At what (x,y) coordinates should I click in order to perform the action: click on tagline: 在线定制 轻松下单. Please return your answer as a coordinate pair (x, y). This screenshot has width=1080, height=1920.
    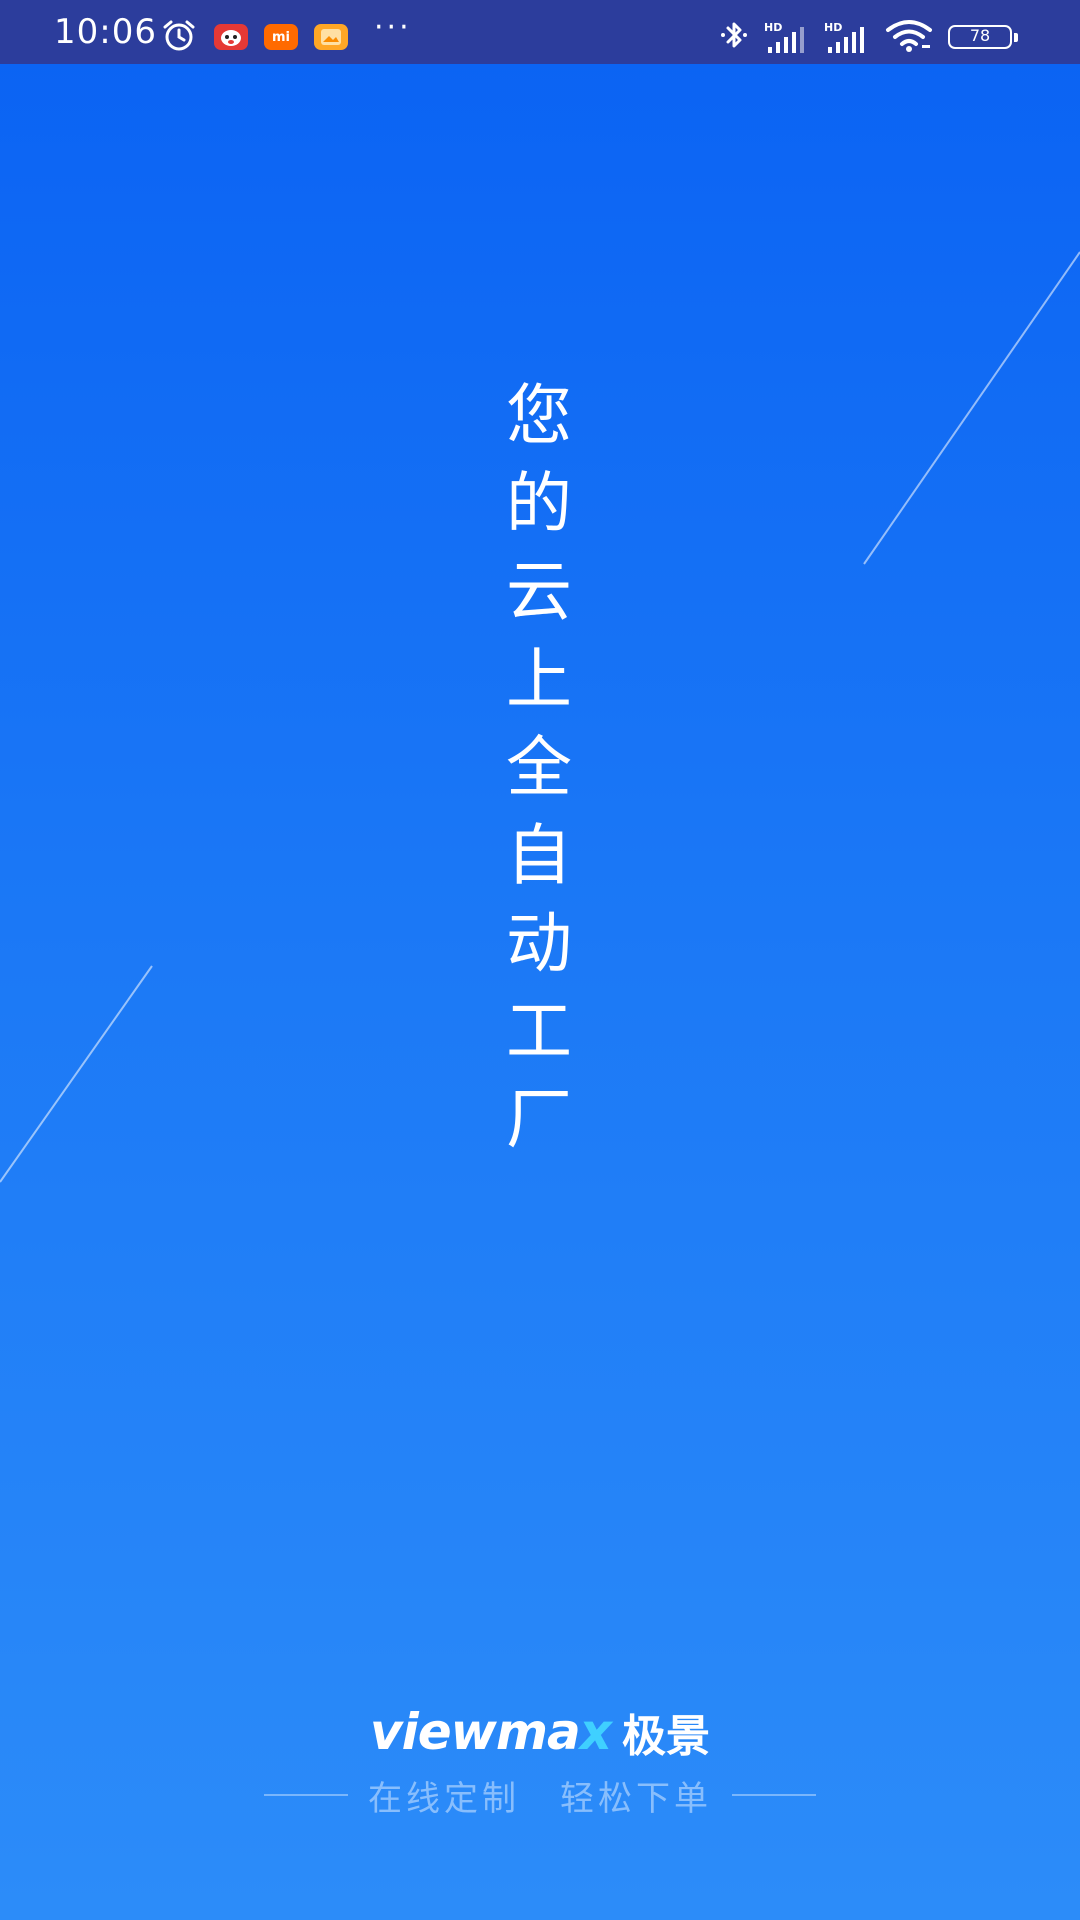
    Looking at the image, I should click on (540, 1795).